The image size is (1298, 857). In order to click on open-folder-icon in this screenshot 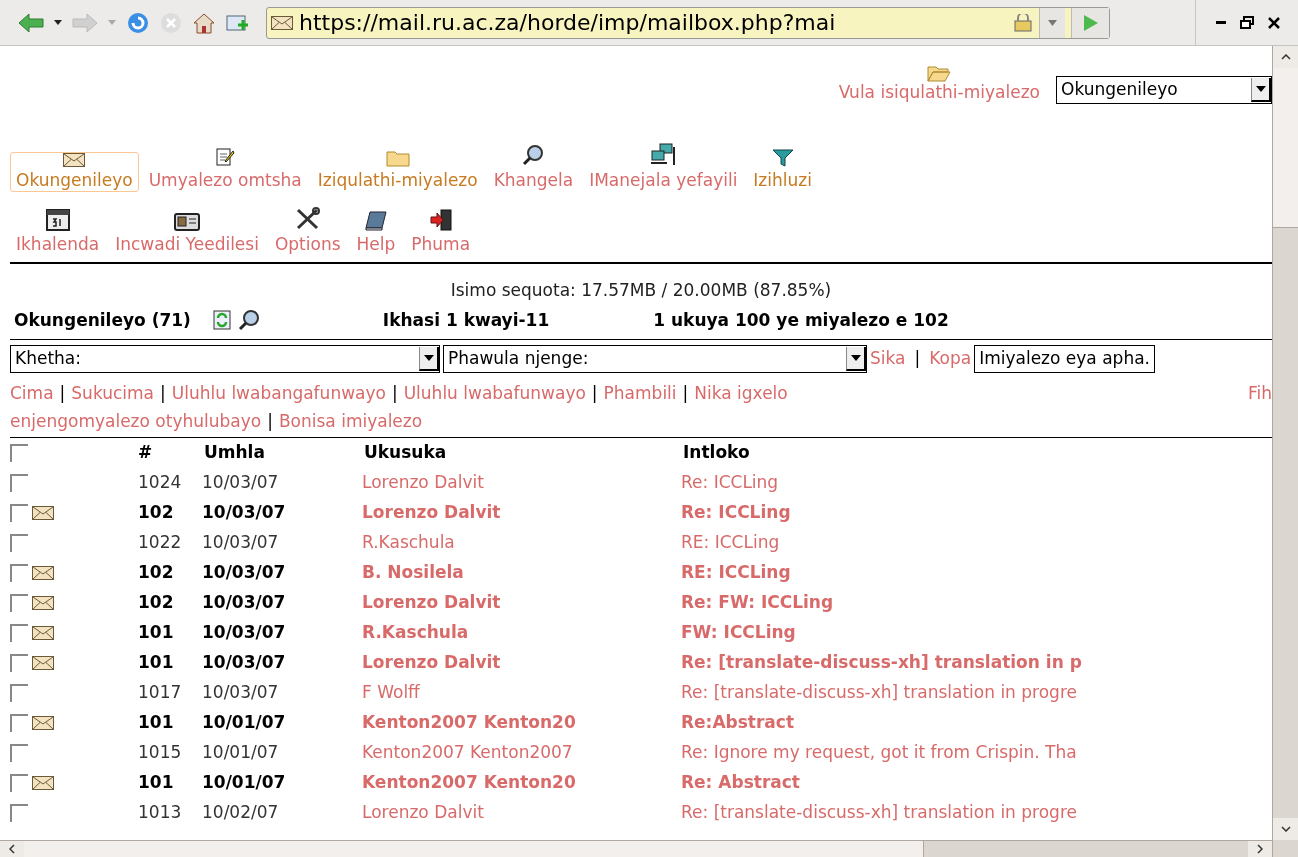, I will do `click(939, 73)`.